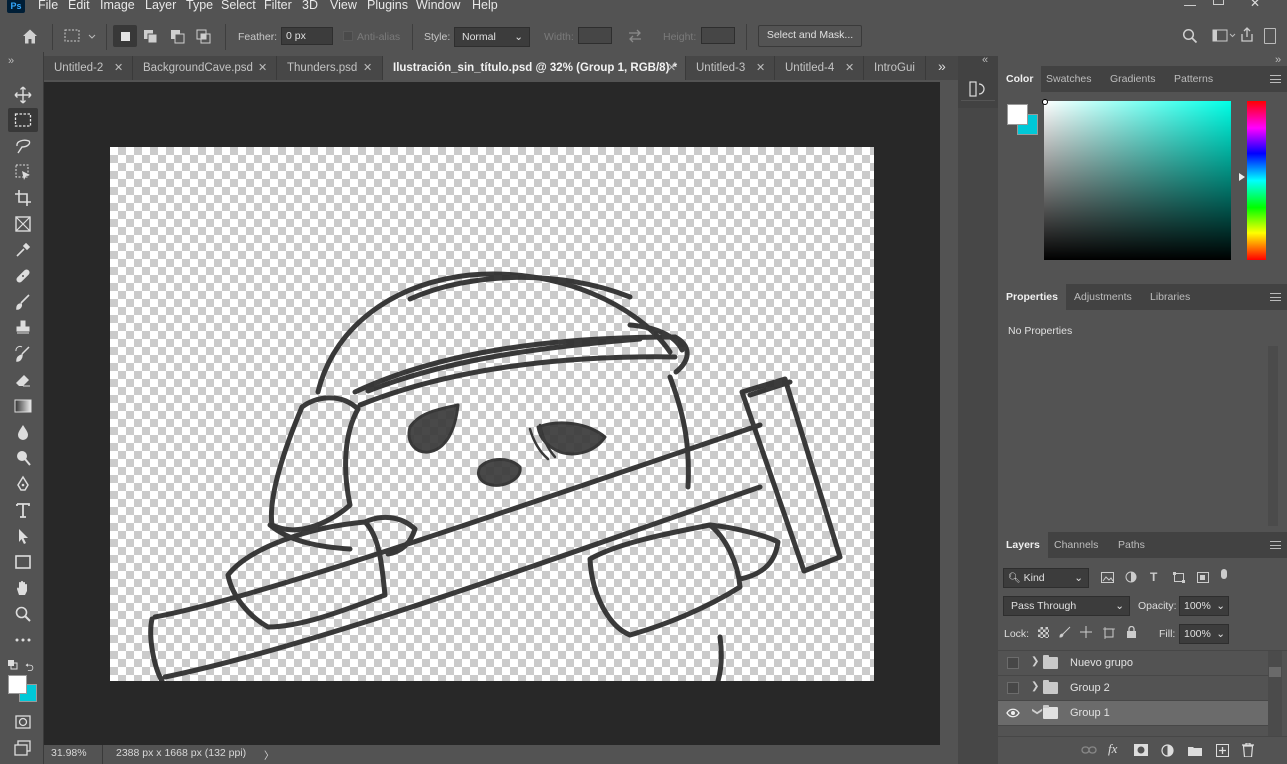 This screenshot has height=764, width=1287. I want to click on add-selection-icon, so click(151, 36).